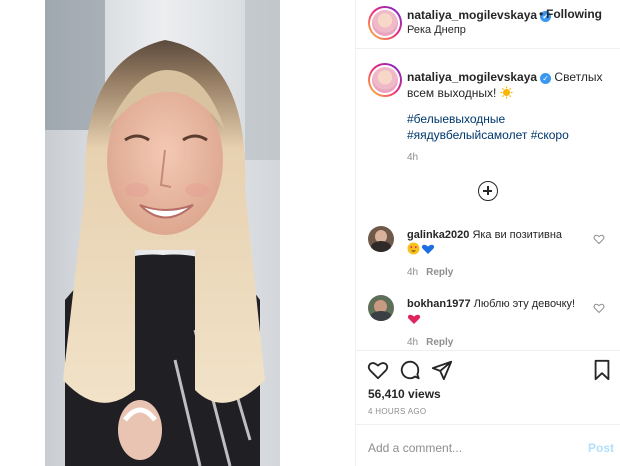  Describe the element at coordinates (436, 30) in the screenshot. I see `location-link: Река Днепр` at that location.